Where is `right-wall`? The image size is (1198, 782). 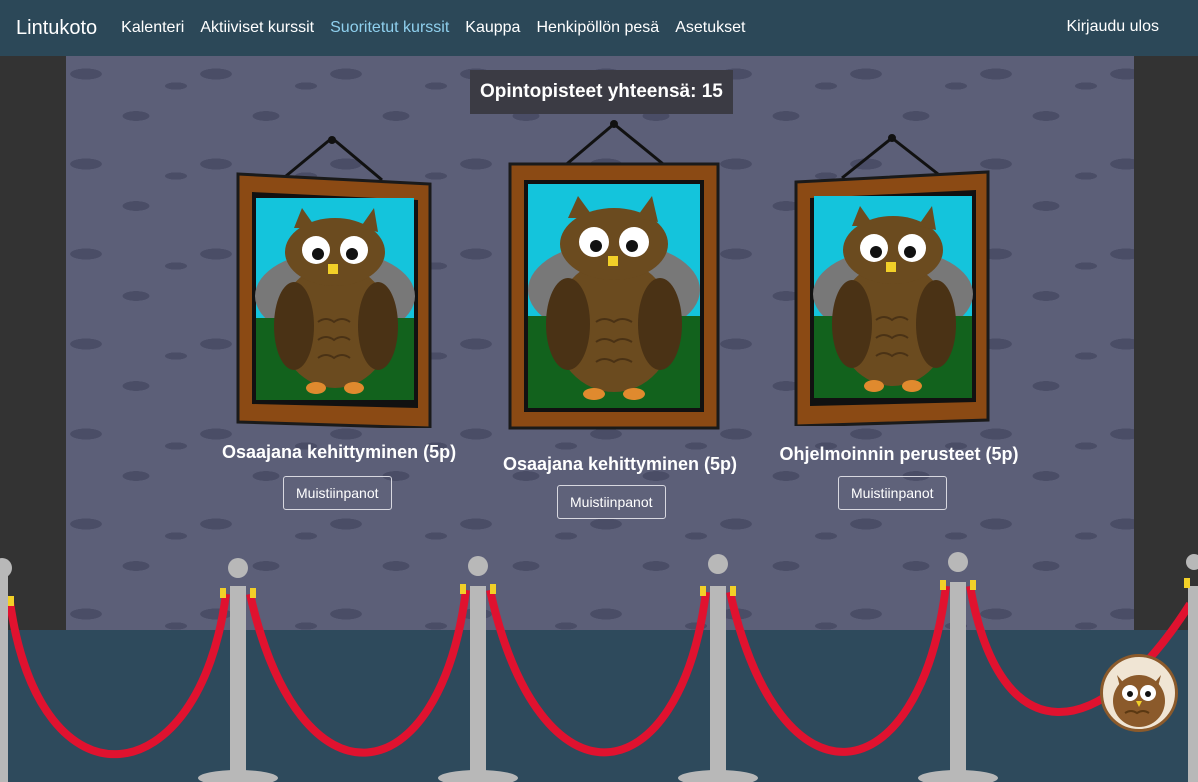 right-wall is located at coordinates (1166, 343).